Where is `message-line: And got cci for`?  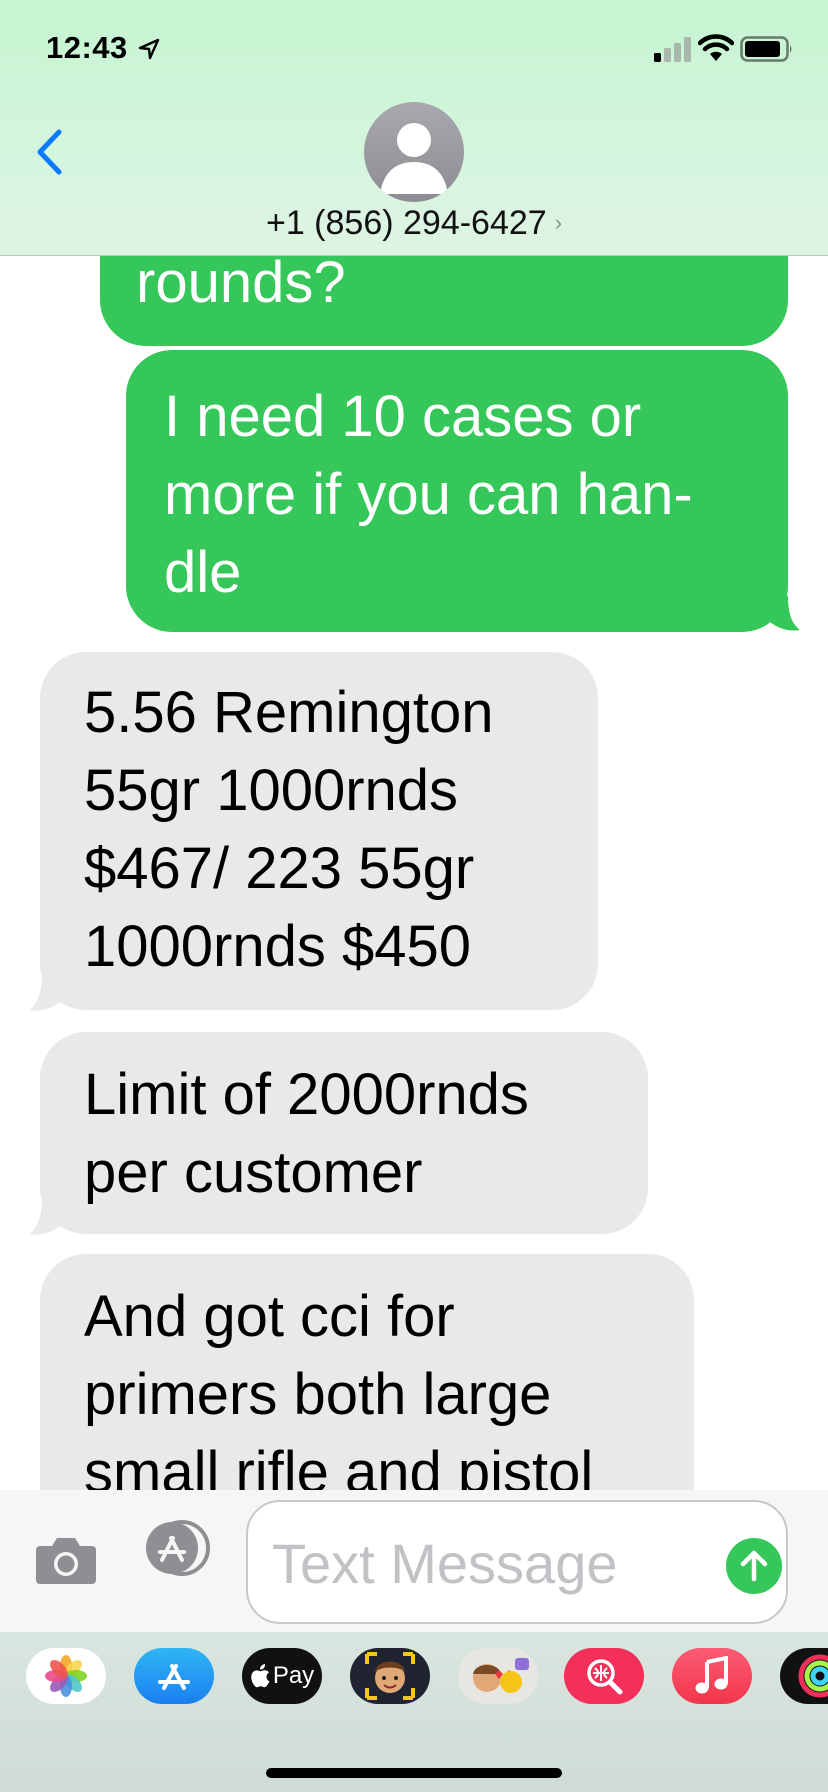 message-line: And got cci for is located at coordinates (269, 1316).